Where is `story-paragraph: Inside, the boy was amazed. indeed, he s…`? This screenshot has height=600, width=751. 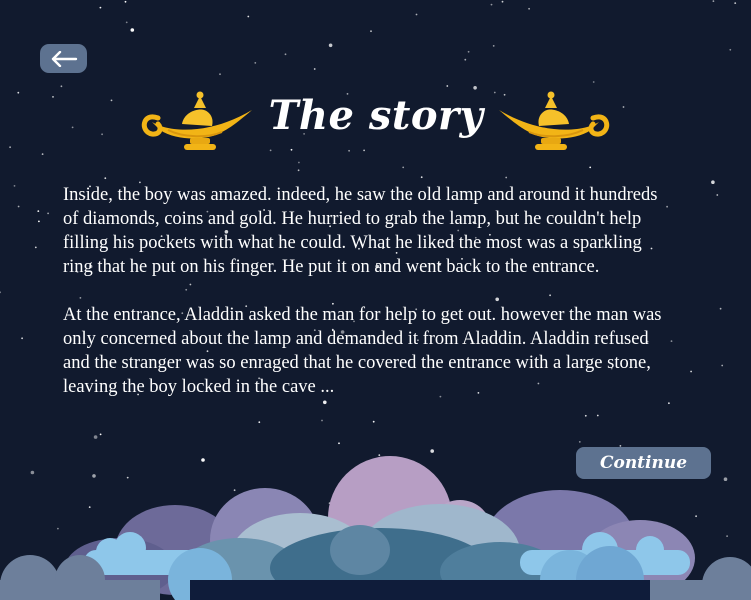 story-paragraph: Inside, the boy was amazed. indeed, he s… is located at coordinates (360, 231).